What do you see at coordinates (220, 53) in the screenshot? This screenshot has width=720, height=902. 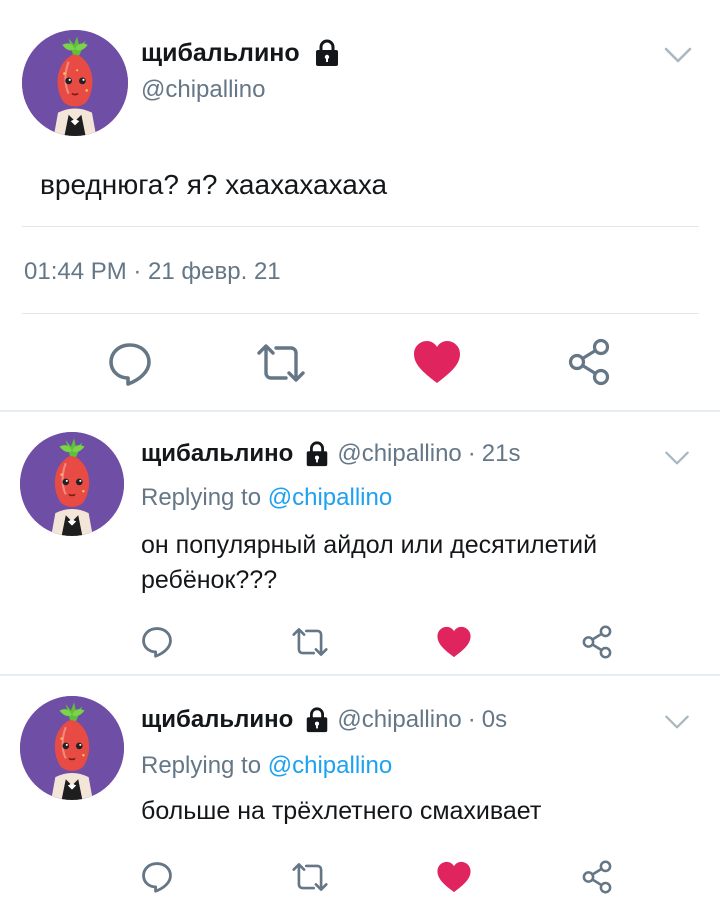 I see `display-name-text: щибальлино` at bounding box center [220, 53].